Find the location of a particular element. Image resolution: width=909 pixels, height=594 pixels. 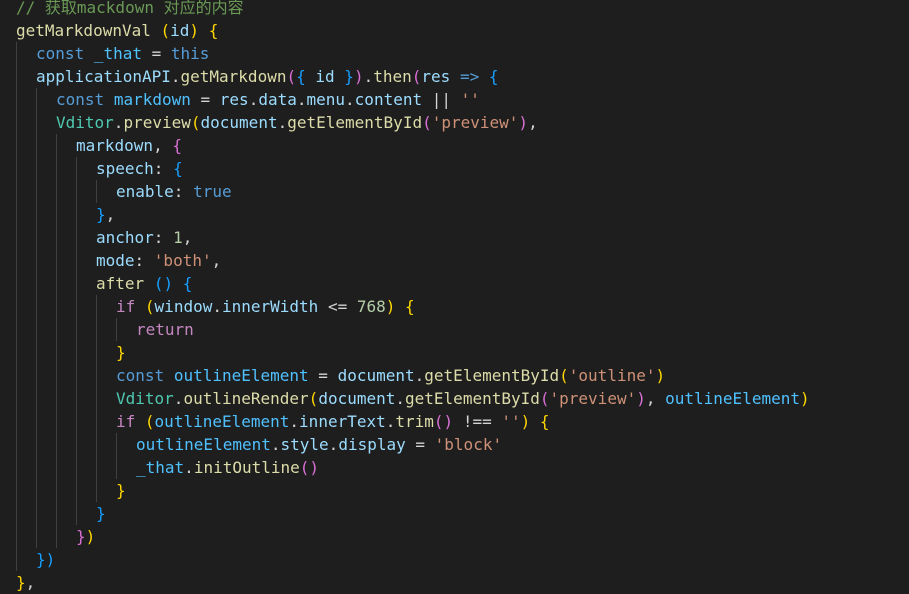

code-line: // 获取mackdown 对应的内容 is located at coordinates (454, 9).